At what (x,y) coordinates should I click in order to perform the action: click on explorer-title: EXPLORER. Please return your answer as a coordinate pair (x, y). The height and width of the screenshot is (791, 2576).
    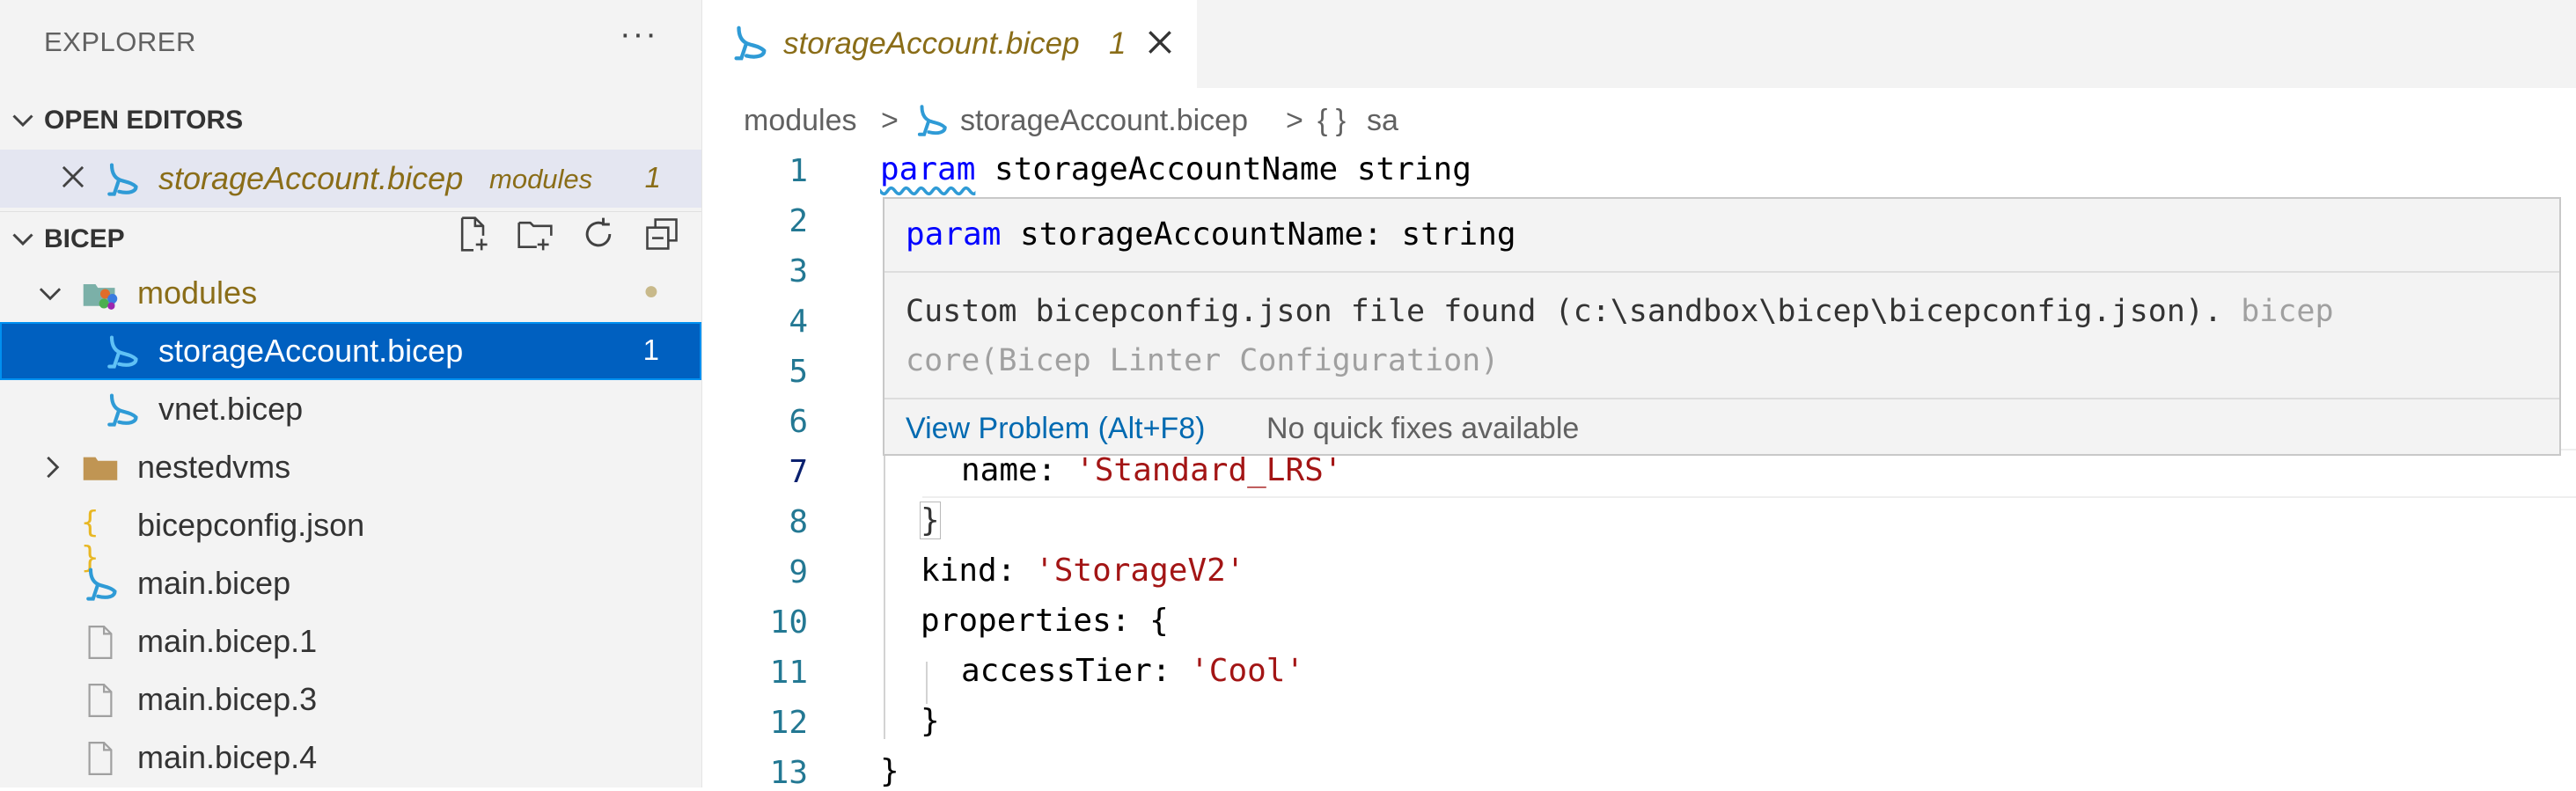
    Looking at the image, I should click on (120, 41).